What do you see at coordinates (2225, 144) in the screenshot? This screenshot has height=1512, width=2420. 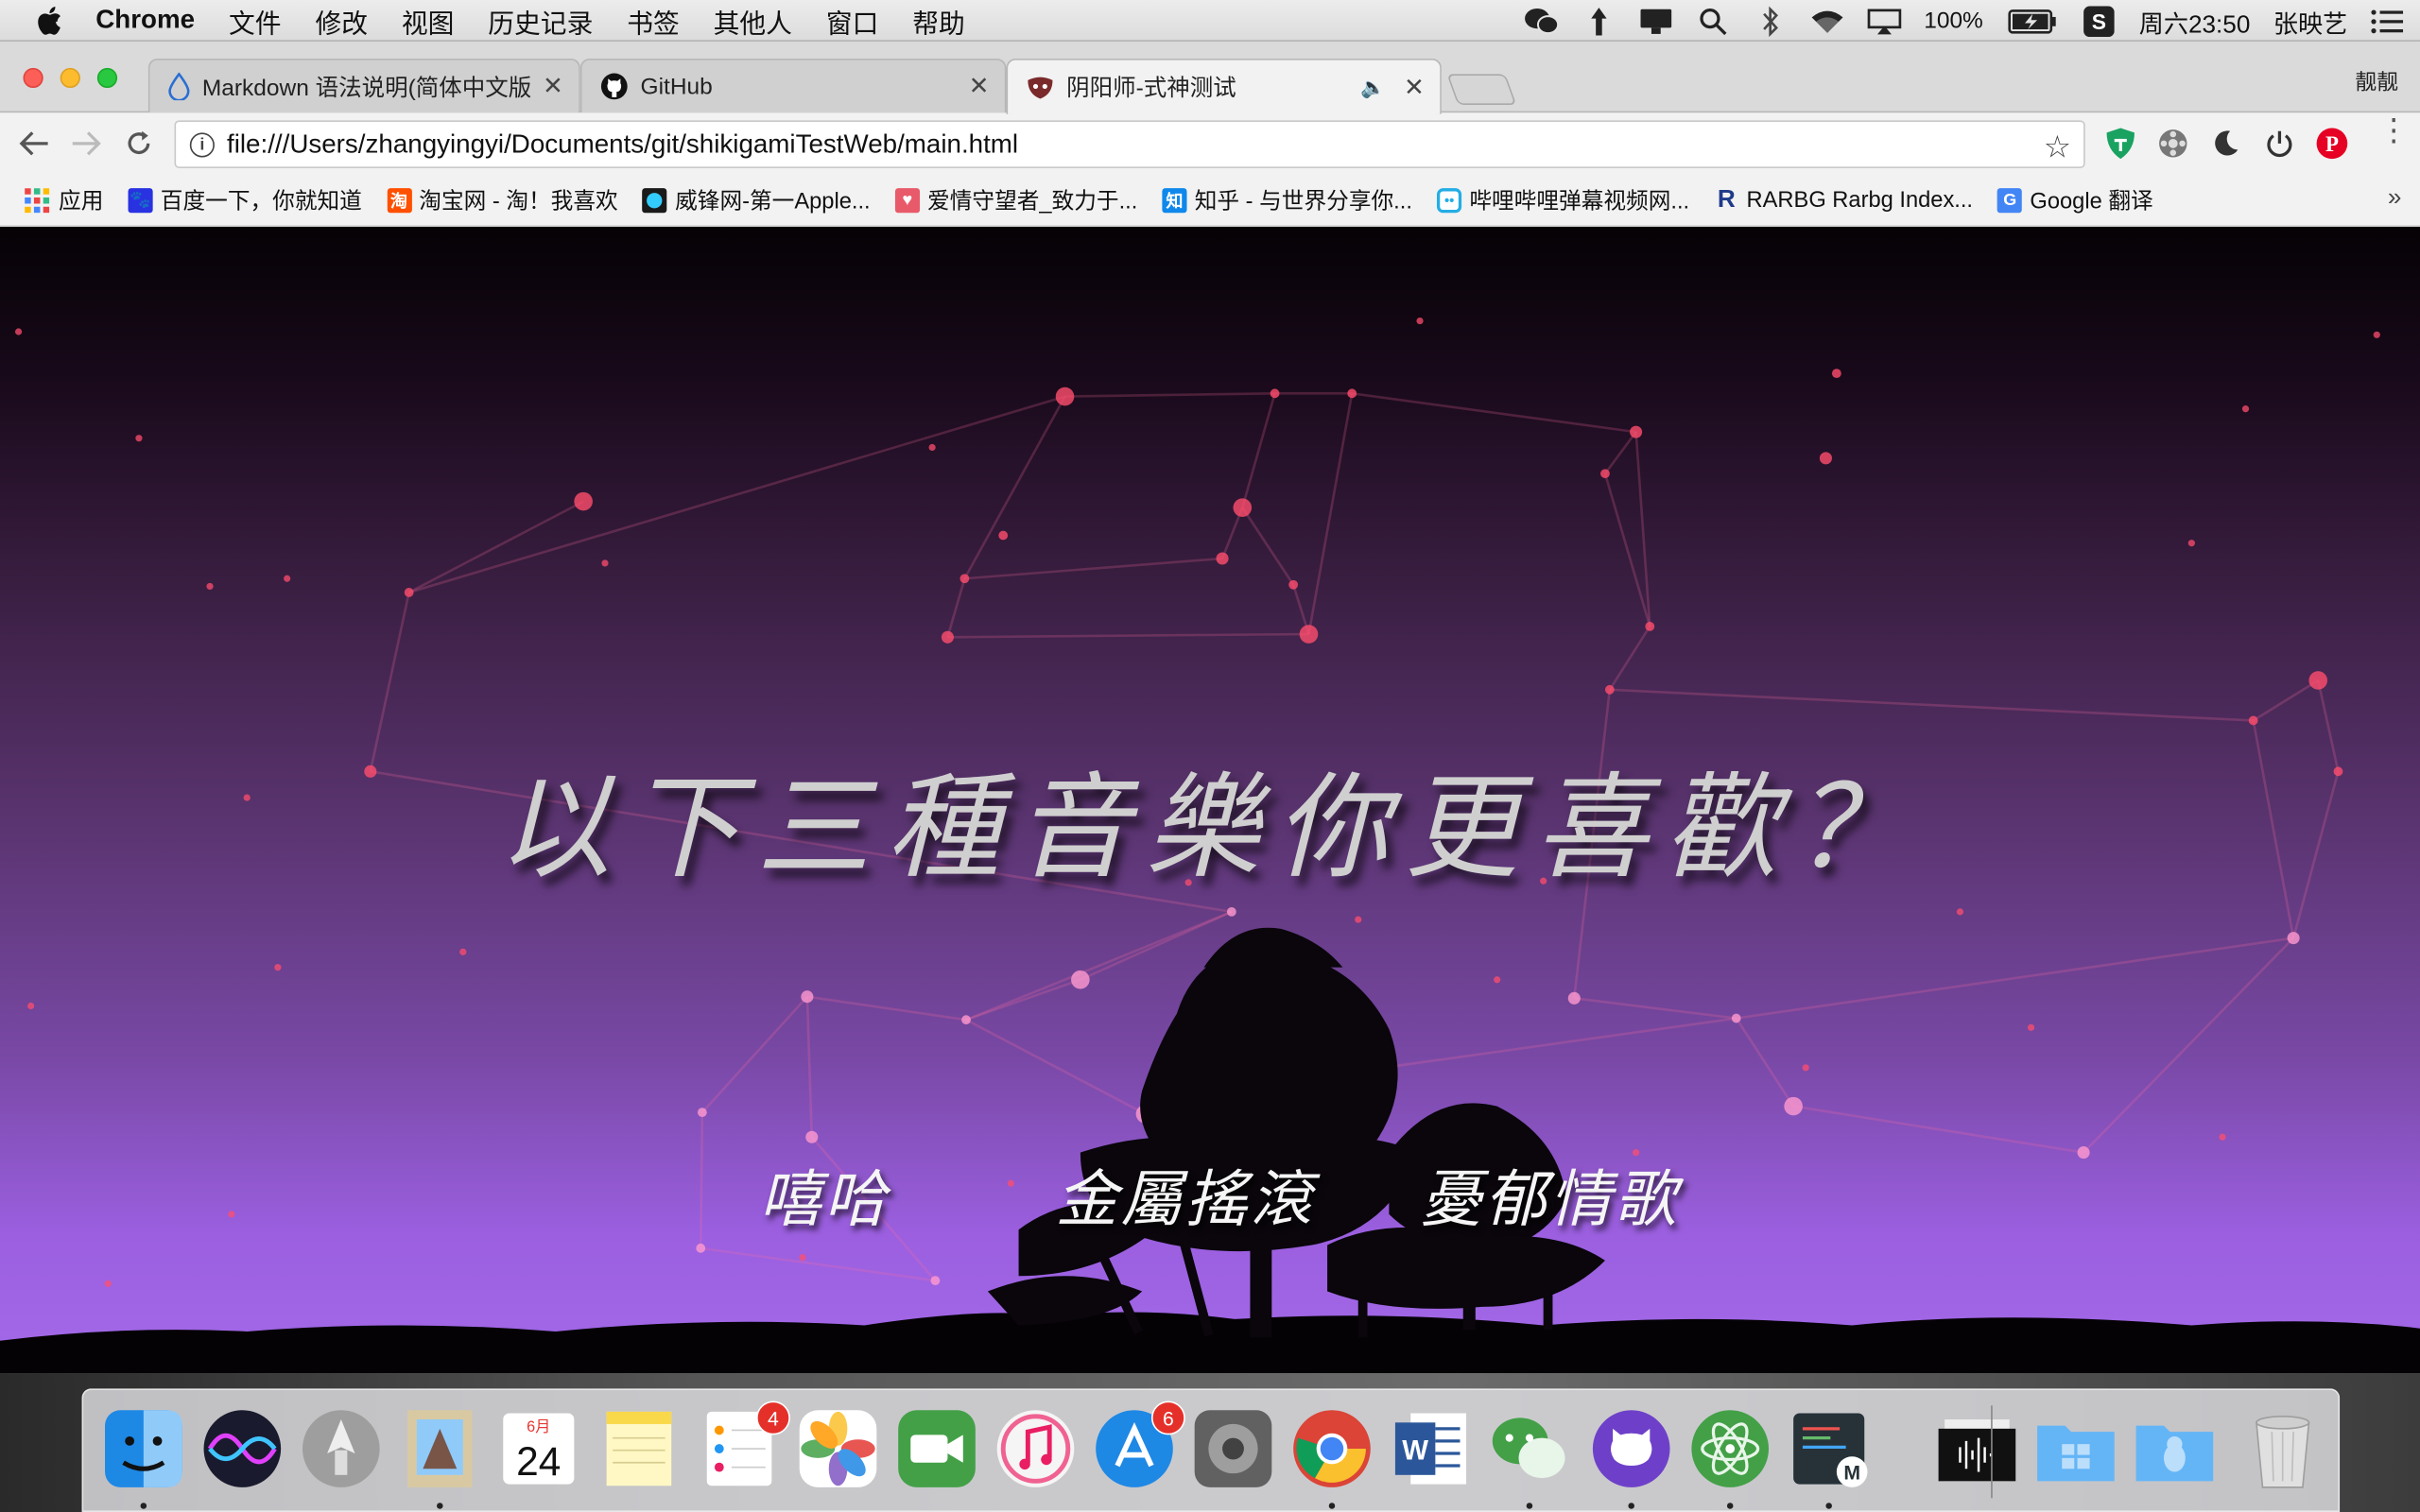 I see `moon-extension-icon` at bounding box center [2225, 144].